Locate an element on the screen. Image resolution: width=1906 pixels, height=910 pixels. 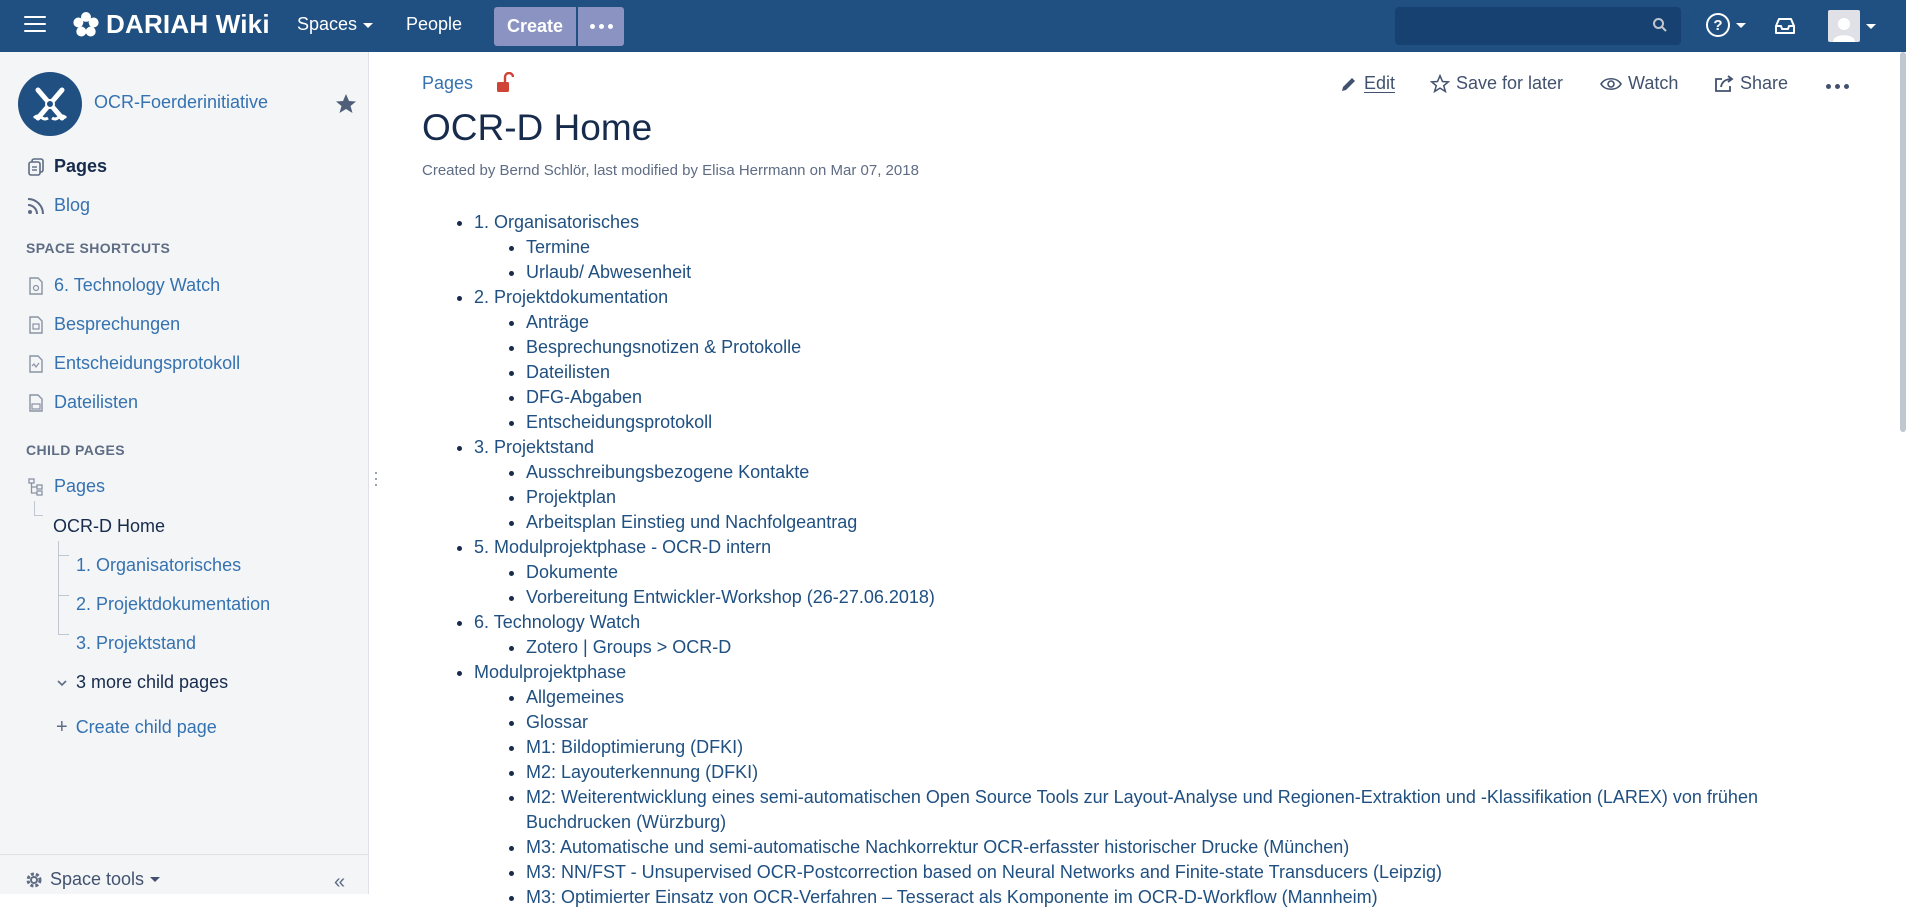
page-link: Arbeitsplan Einstieg und Nachfolgeantrag is located at coordinates (691, 522).